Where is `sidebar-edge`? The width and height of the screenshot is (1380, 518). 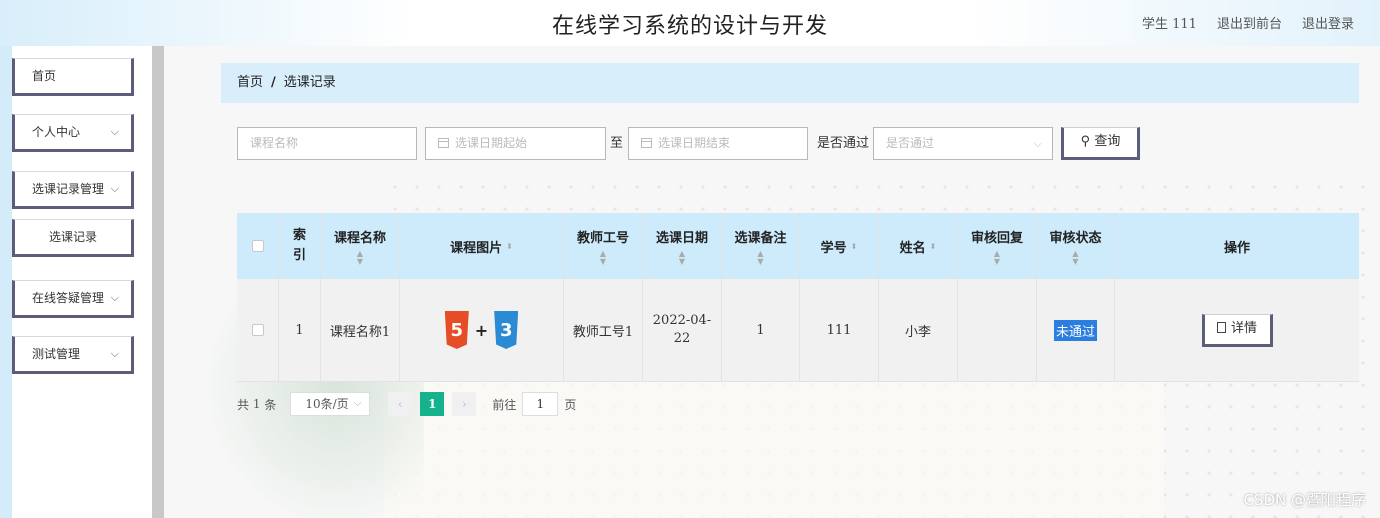
sidebar-edge is located at coordinates (6, 282).